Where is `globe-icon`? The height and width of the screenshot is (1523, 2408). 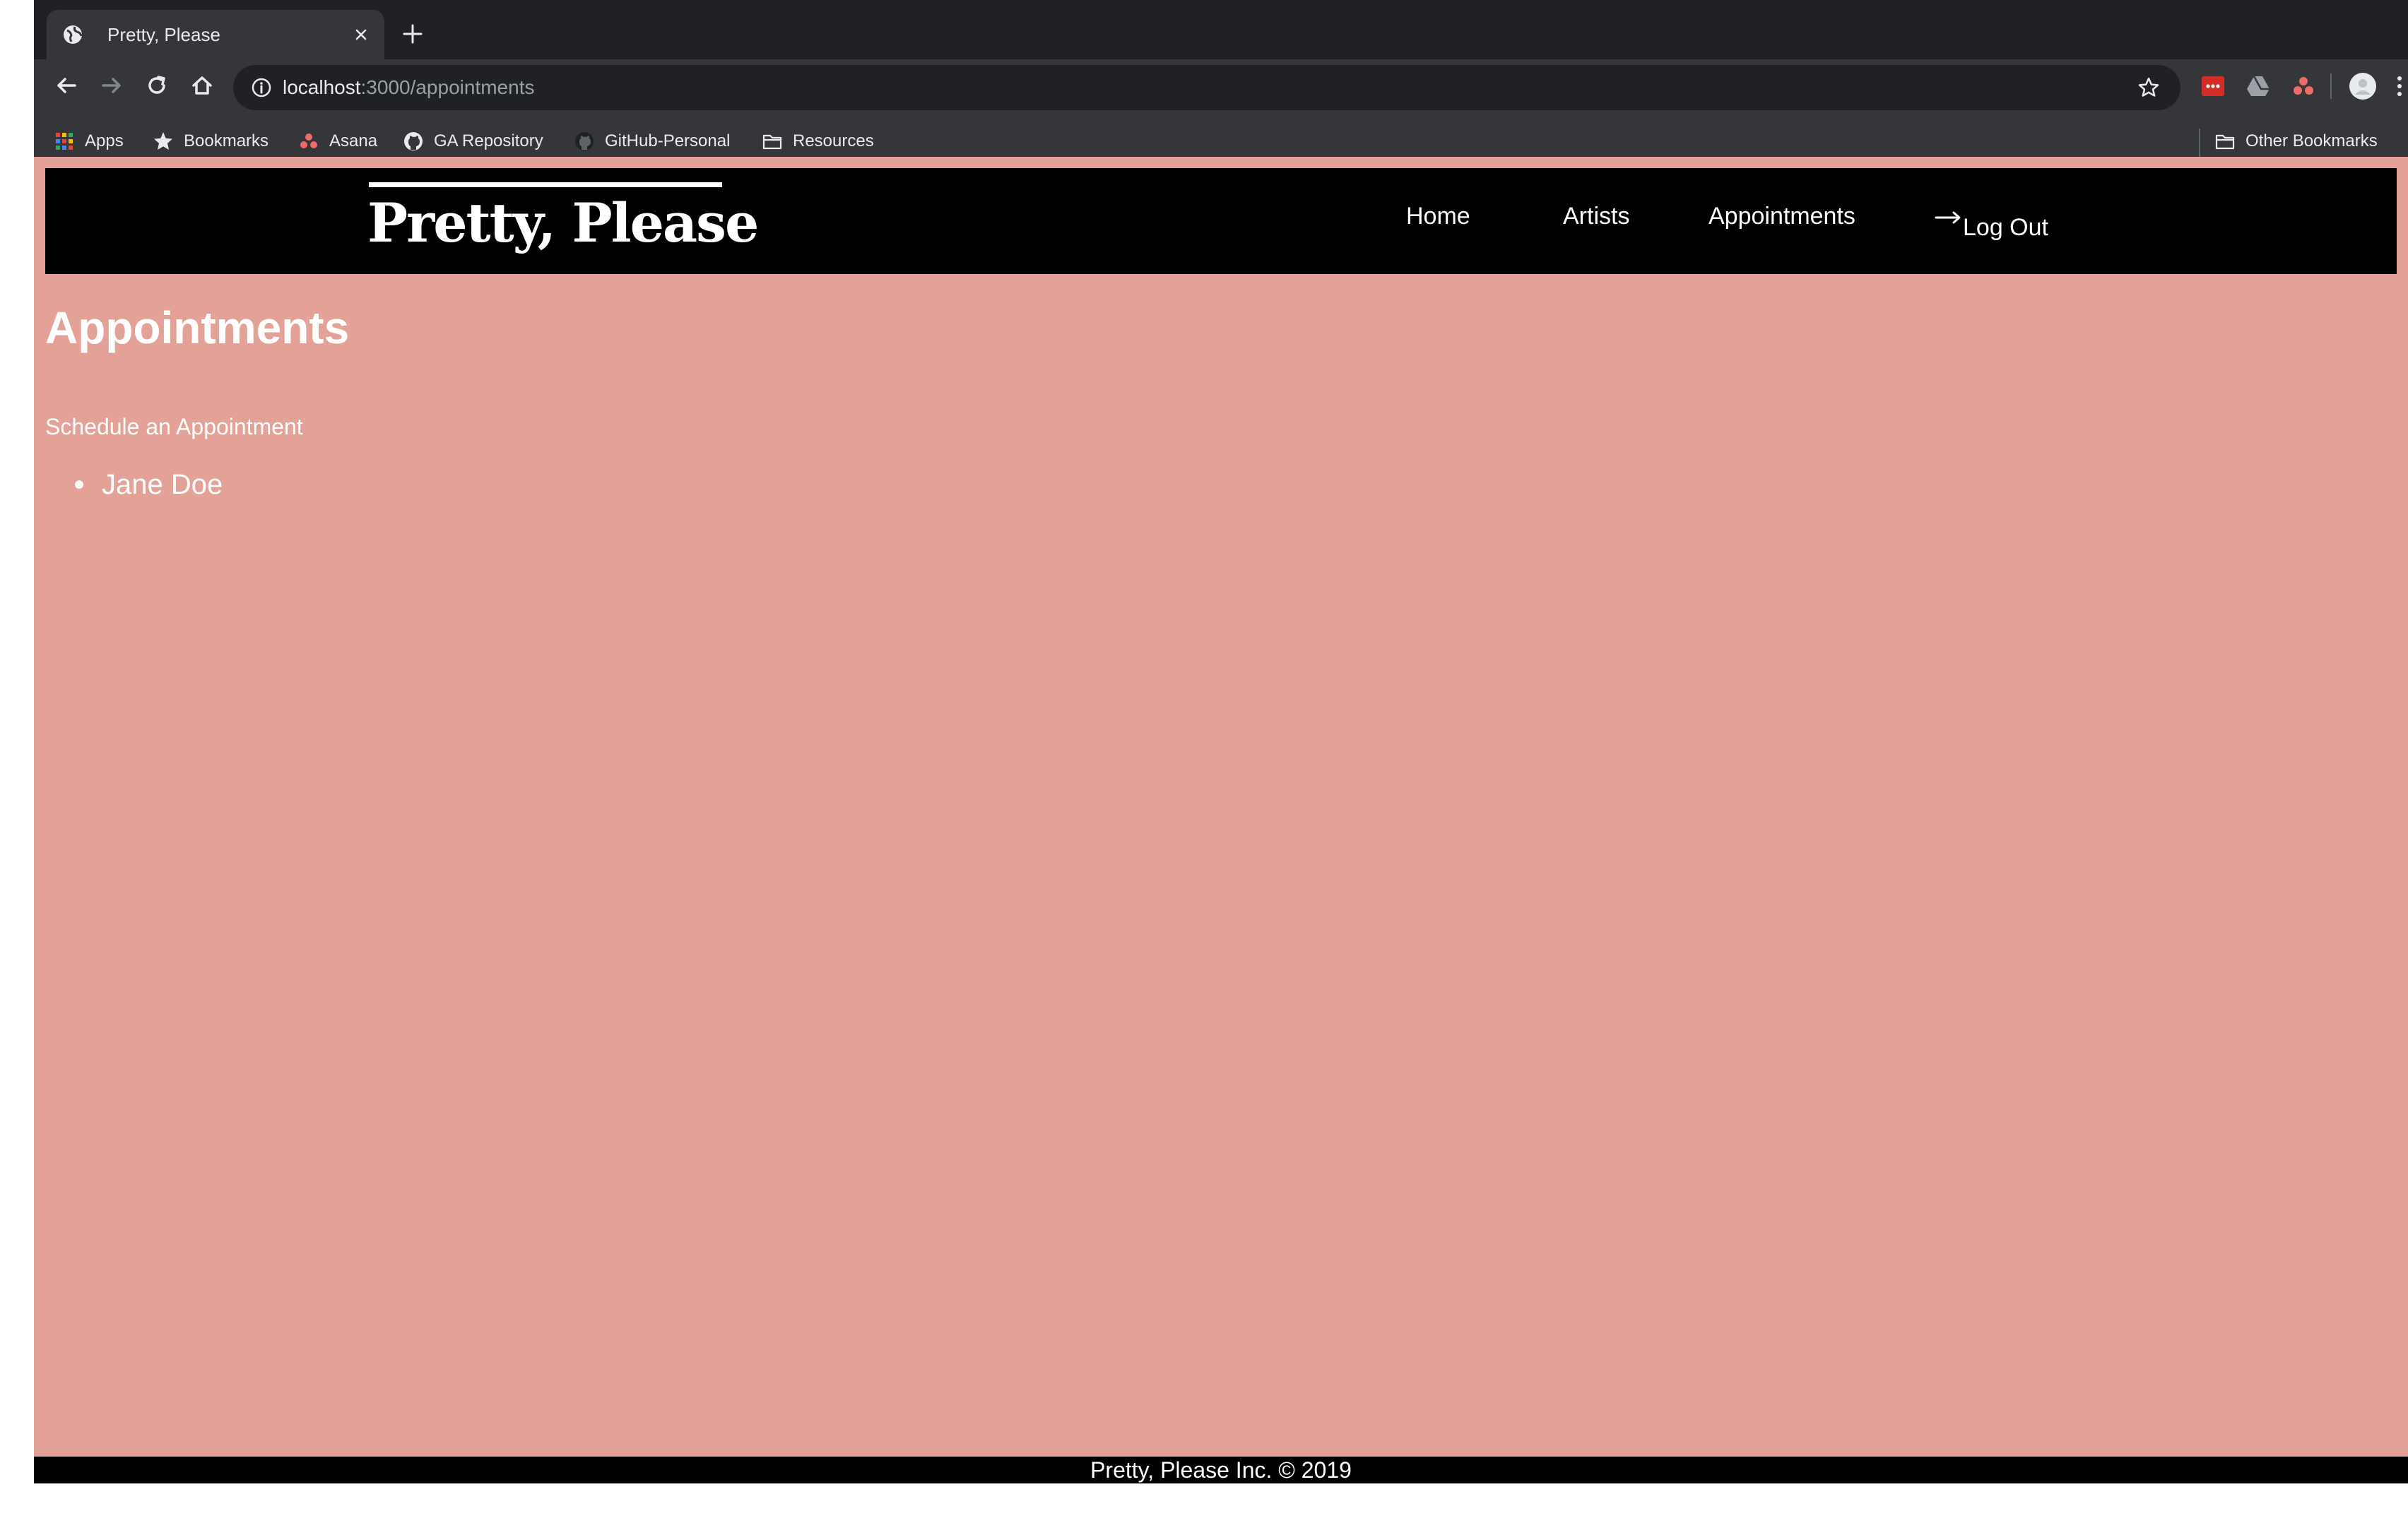 globe-icon is located at coordinates (73, 34).